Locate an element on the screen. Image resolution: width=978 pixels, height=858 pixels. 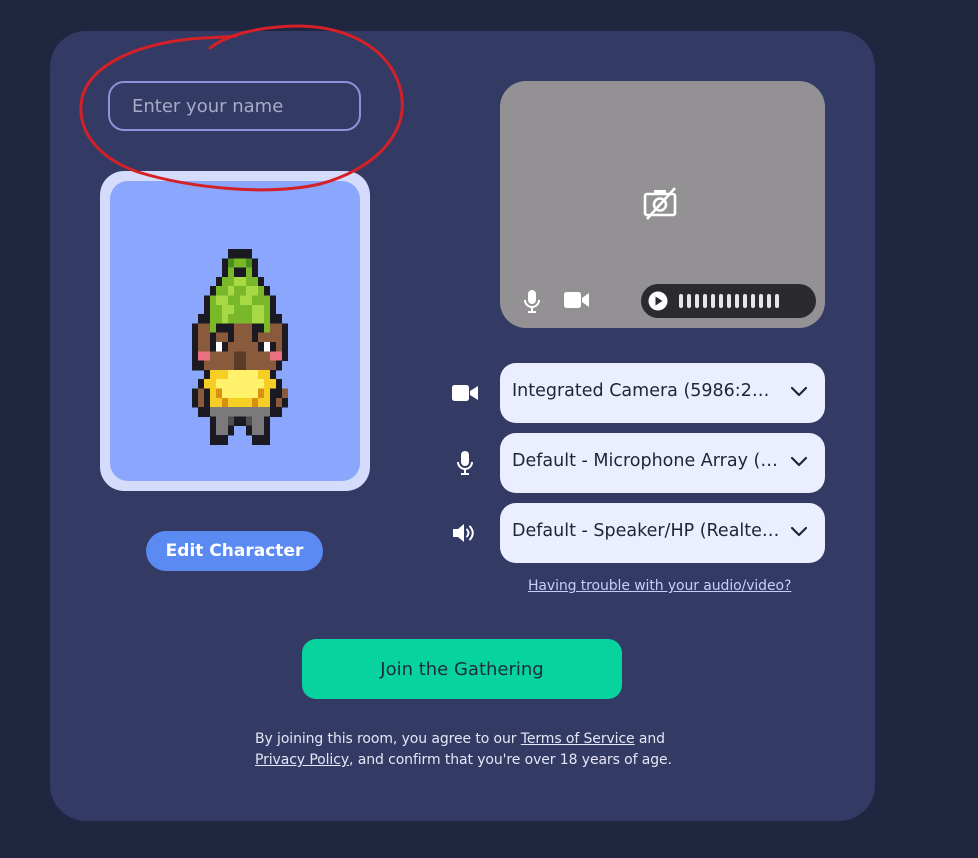
speaker-device-row: Default - Speaker/HP (Realtek(R) Audio) is located at coordinates (636, 533).